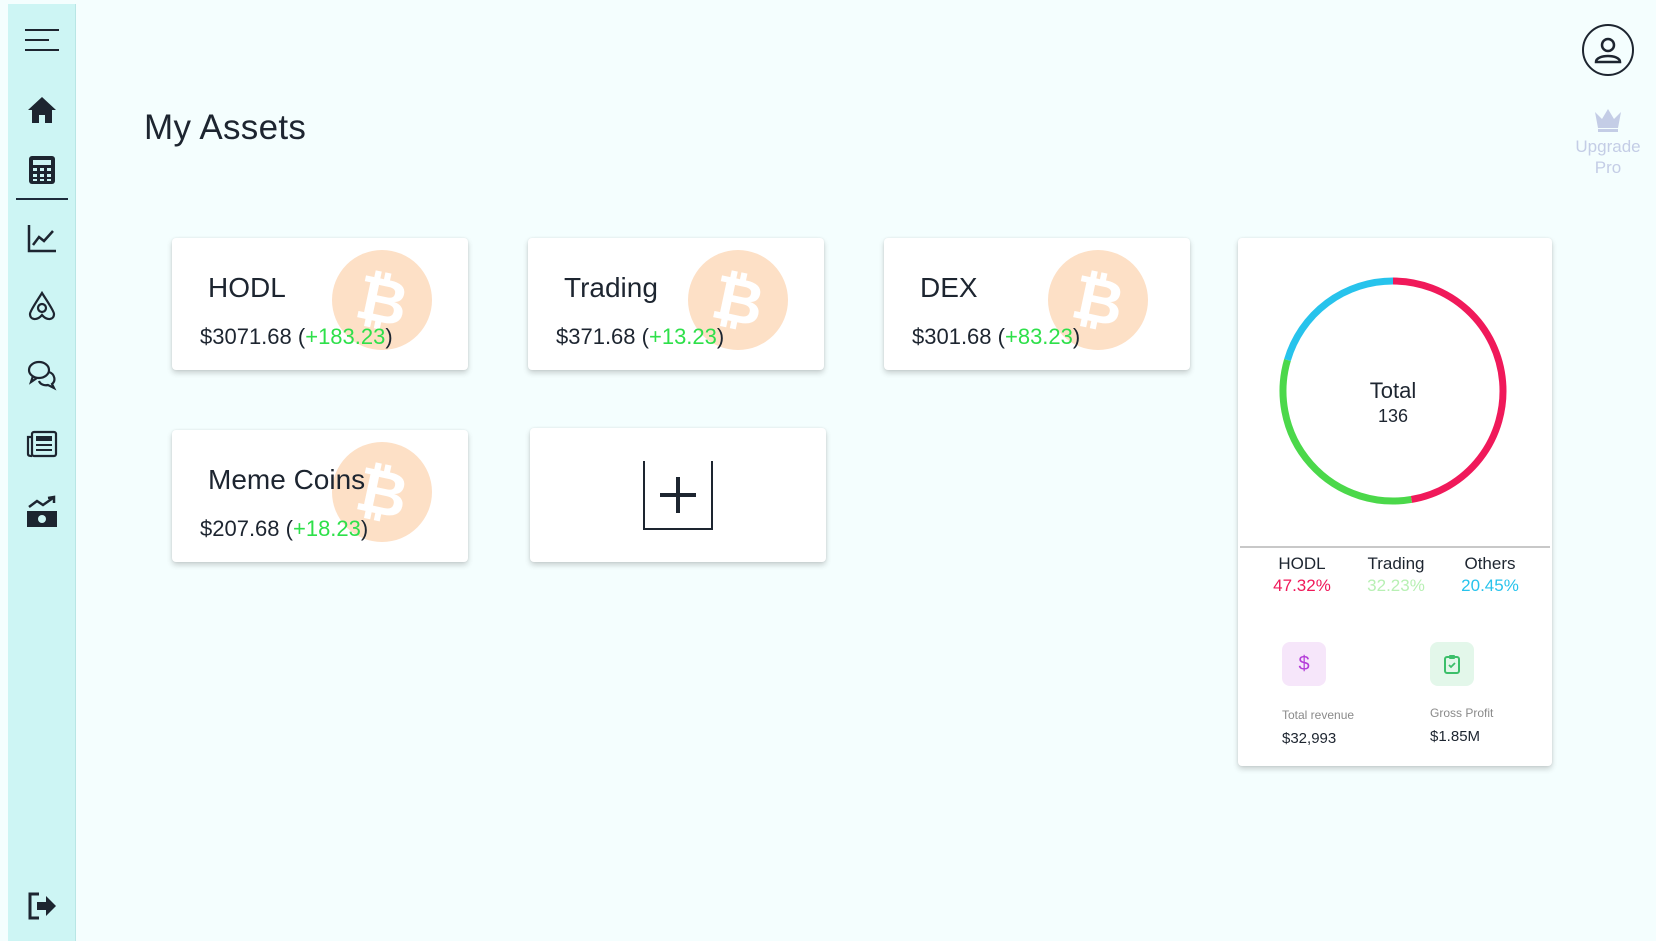 The width and height of the screenshot is (1656, 941). I want to click on airbnb-icon, so click(42, 305).